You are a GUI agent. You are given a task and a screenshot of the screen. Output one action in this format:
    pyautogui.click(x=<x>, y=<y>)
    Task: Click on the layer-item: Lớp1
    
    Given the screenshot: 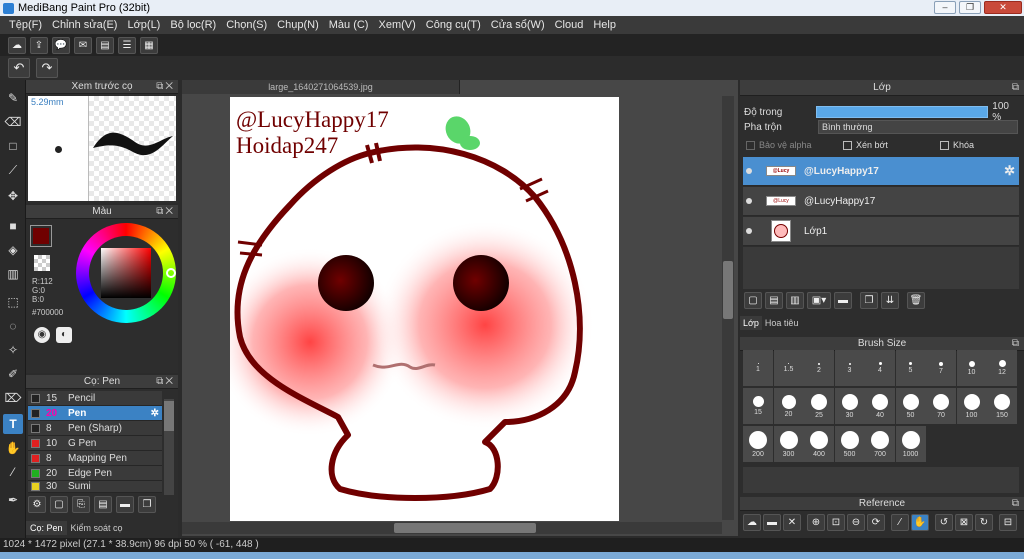 What is the action you would take?
    pyautogui.click(x=881, y=231)
    